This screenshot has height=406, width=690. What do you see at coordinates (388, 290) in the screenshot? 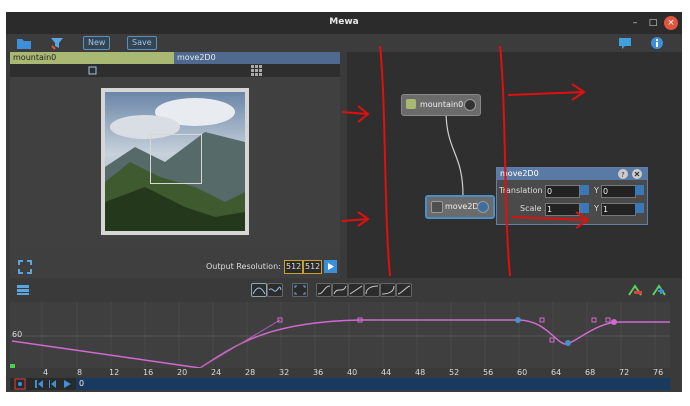
I see `ease-in-button` at bounding box center [388, 290].